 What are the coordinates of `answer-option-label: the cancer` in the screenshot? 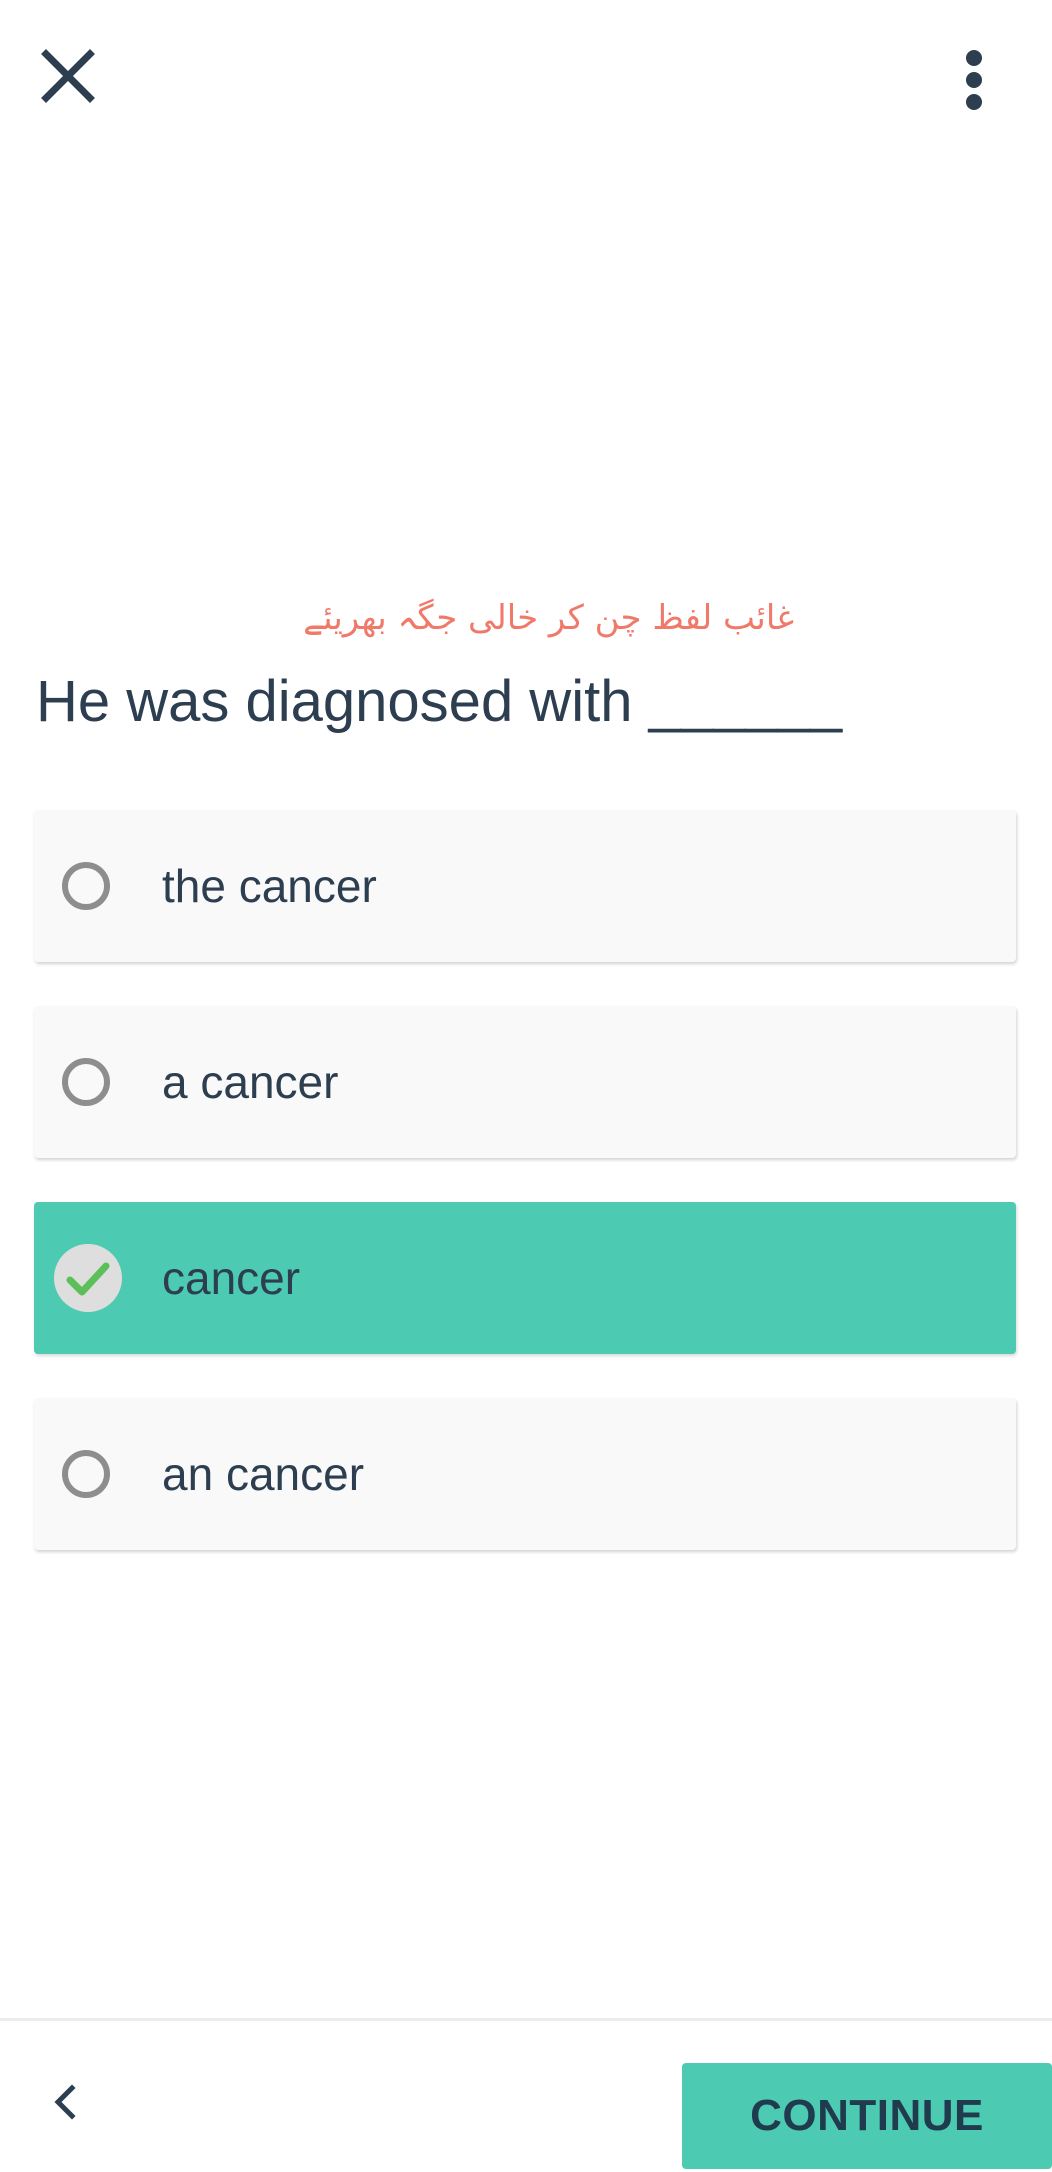 It's located at (269, 886).